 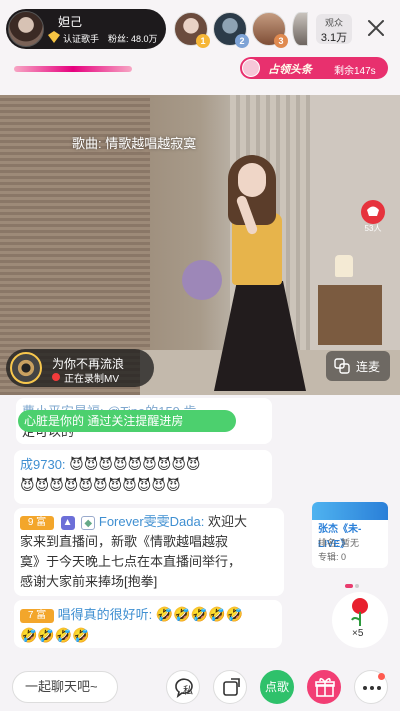 I want to click on singer-face, so click(x=252, y=180).